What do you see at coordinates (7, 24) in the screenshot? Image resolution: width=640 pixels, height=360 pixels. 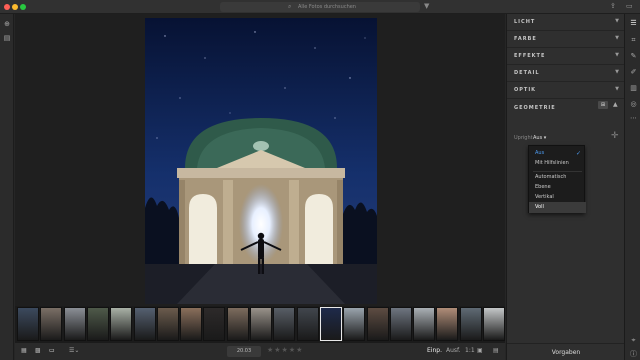 I see `add-photos-icon: ⊕` at bounding box center [7, 24].